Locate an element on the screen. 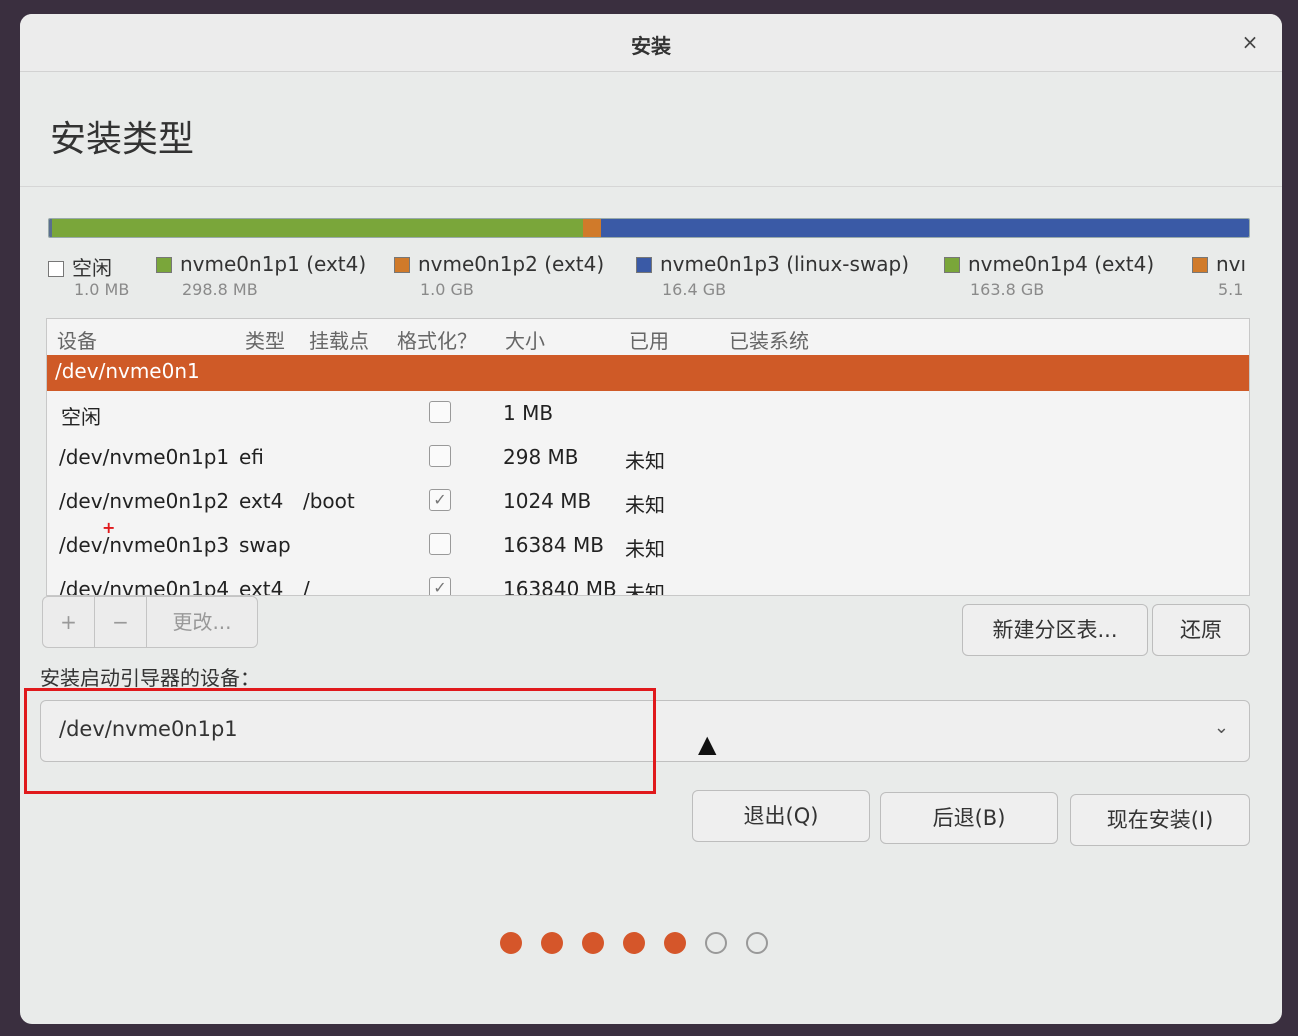 Image resolution: width=1298 pixels, height=1036 pixels. legend-item: nvme0n1p2 (ext4) 1.0 GB is located at coordinates (499, 275).